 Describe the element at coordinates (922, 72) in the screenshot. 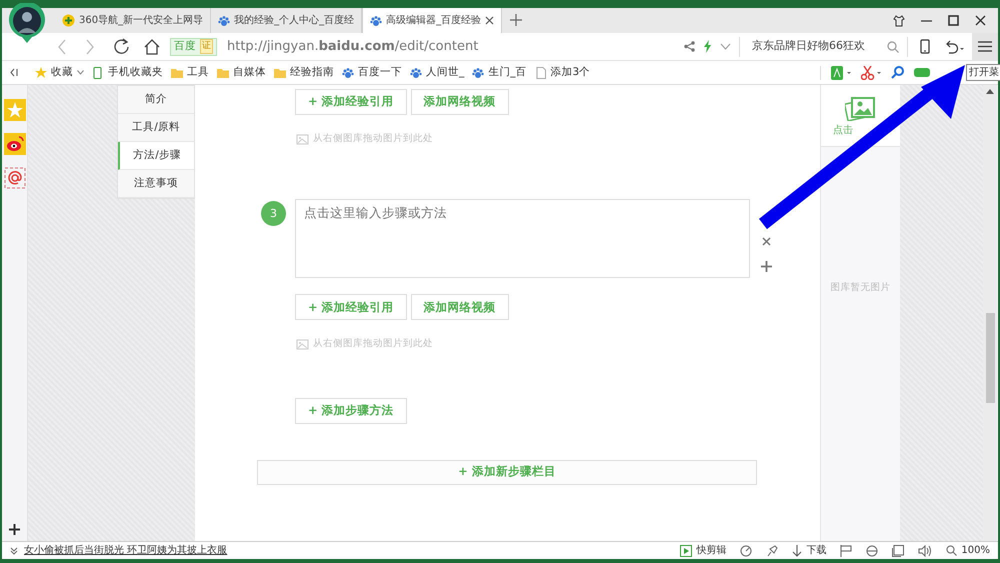

I see `gamepad-icon` at that location.